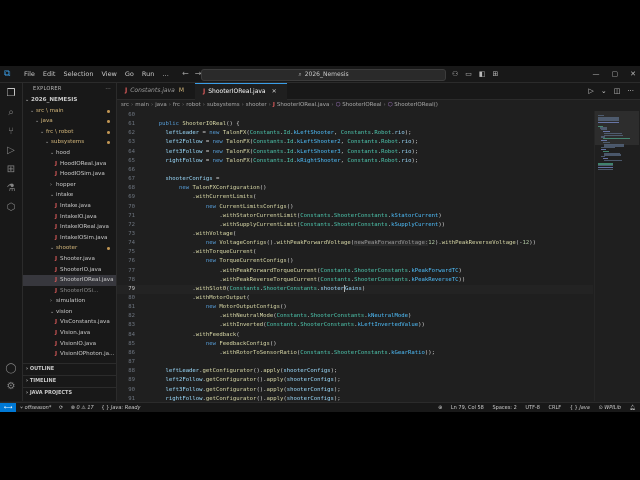  What do you see at coordinates (69, 280) in the screenshot?
I see `file-item: J ShooterIOReal.java` at bounding box center [69, 280].